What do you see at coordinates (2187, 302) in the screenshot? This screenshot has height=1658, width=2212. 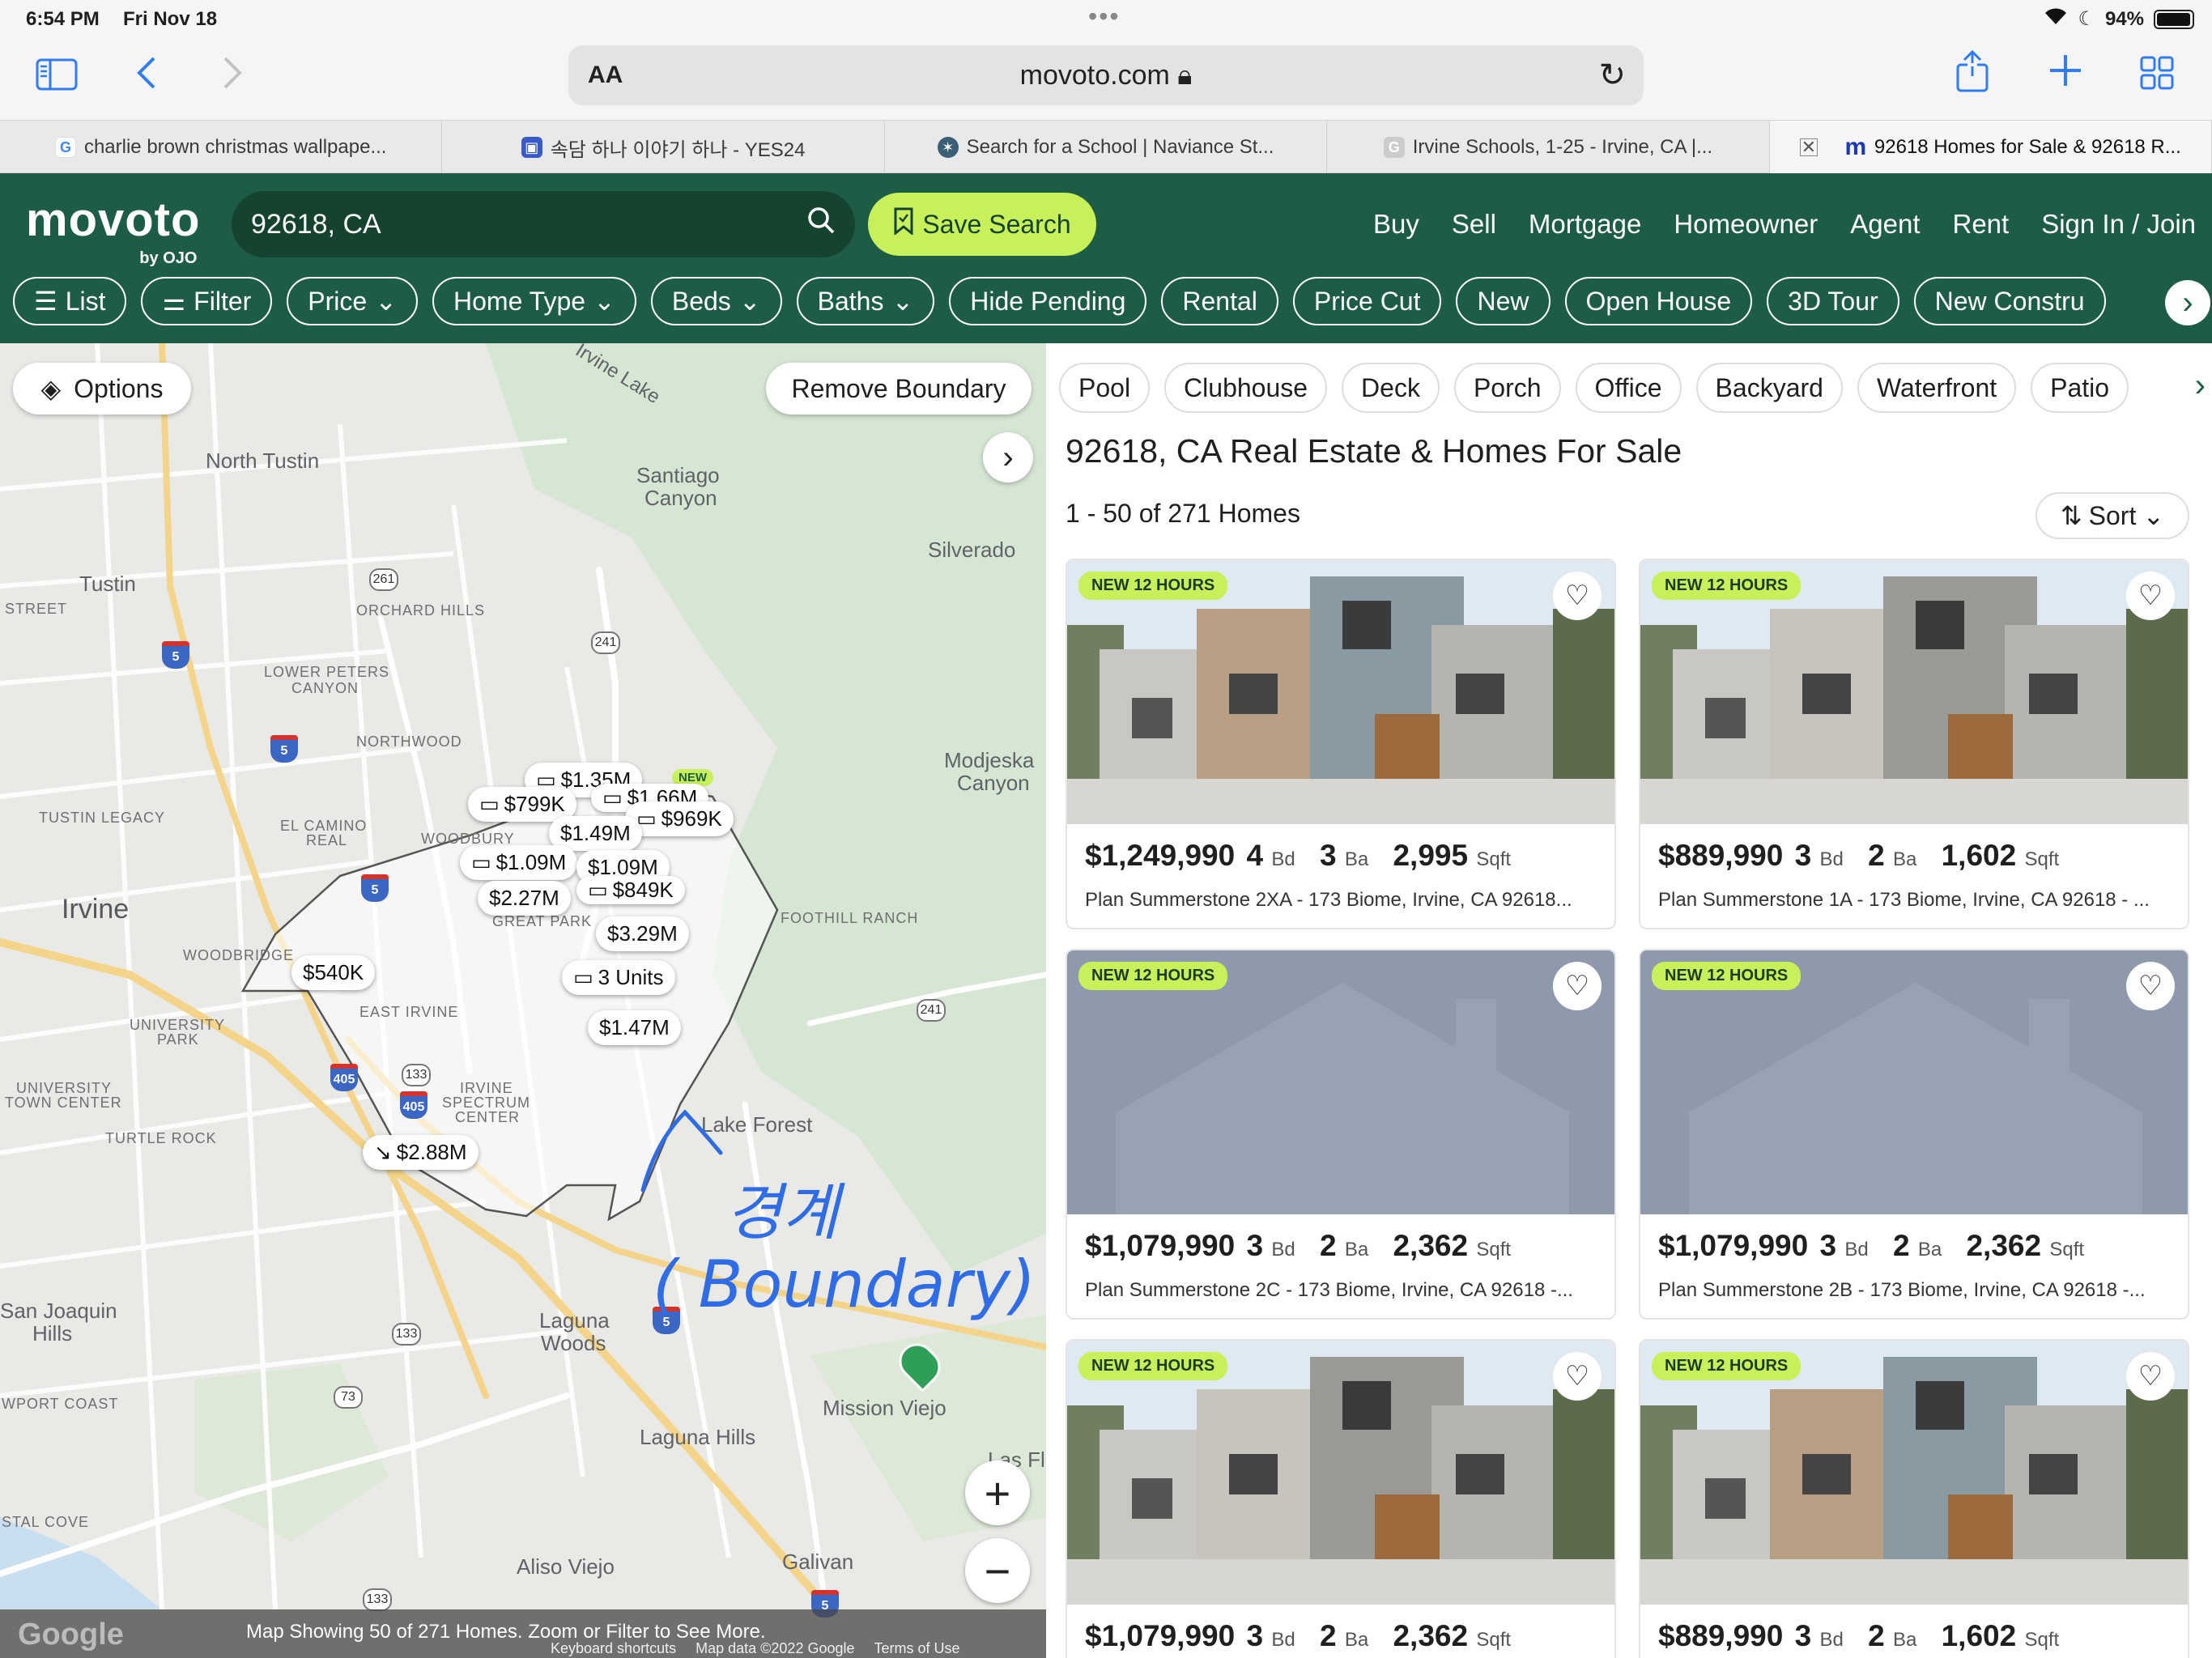 I see `filter-scroll-right-icon: ›` at bounding box center [2187, 302].